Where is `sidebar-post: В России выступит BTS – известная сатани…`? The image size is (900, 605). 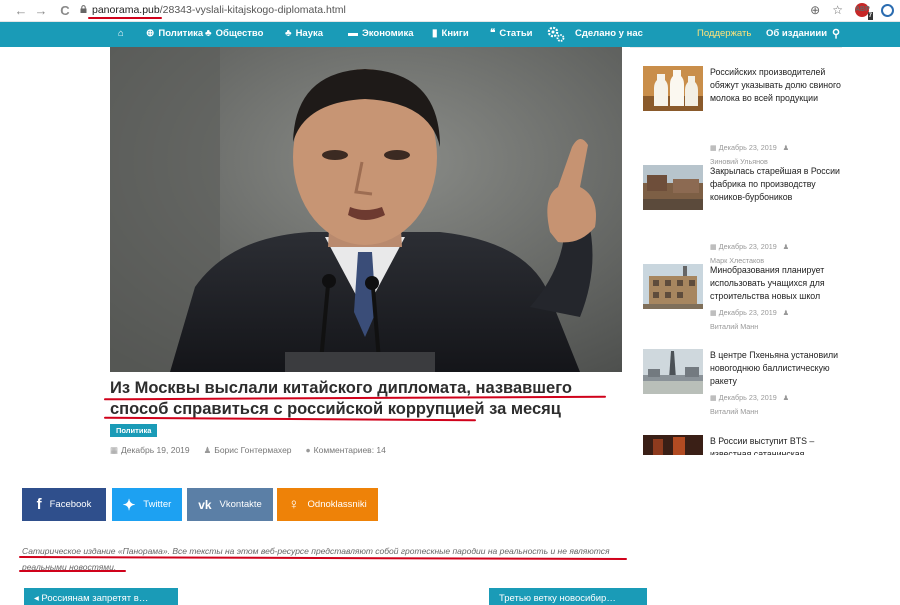
sidebar-post: В России выступит BTS – известная сатани… is located at coordinates (771, 445).